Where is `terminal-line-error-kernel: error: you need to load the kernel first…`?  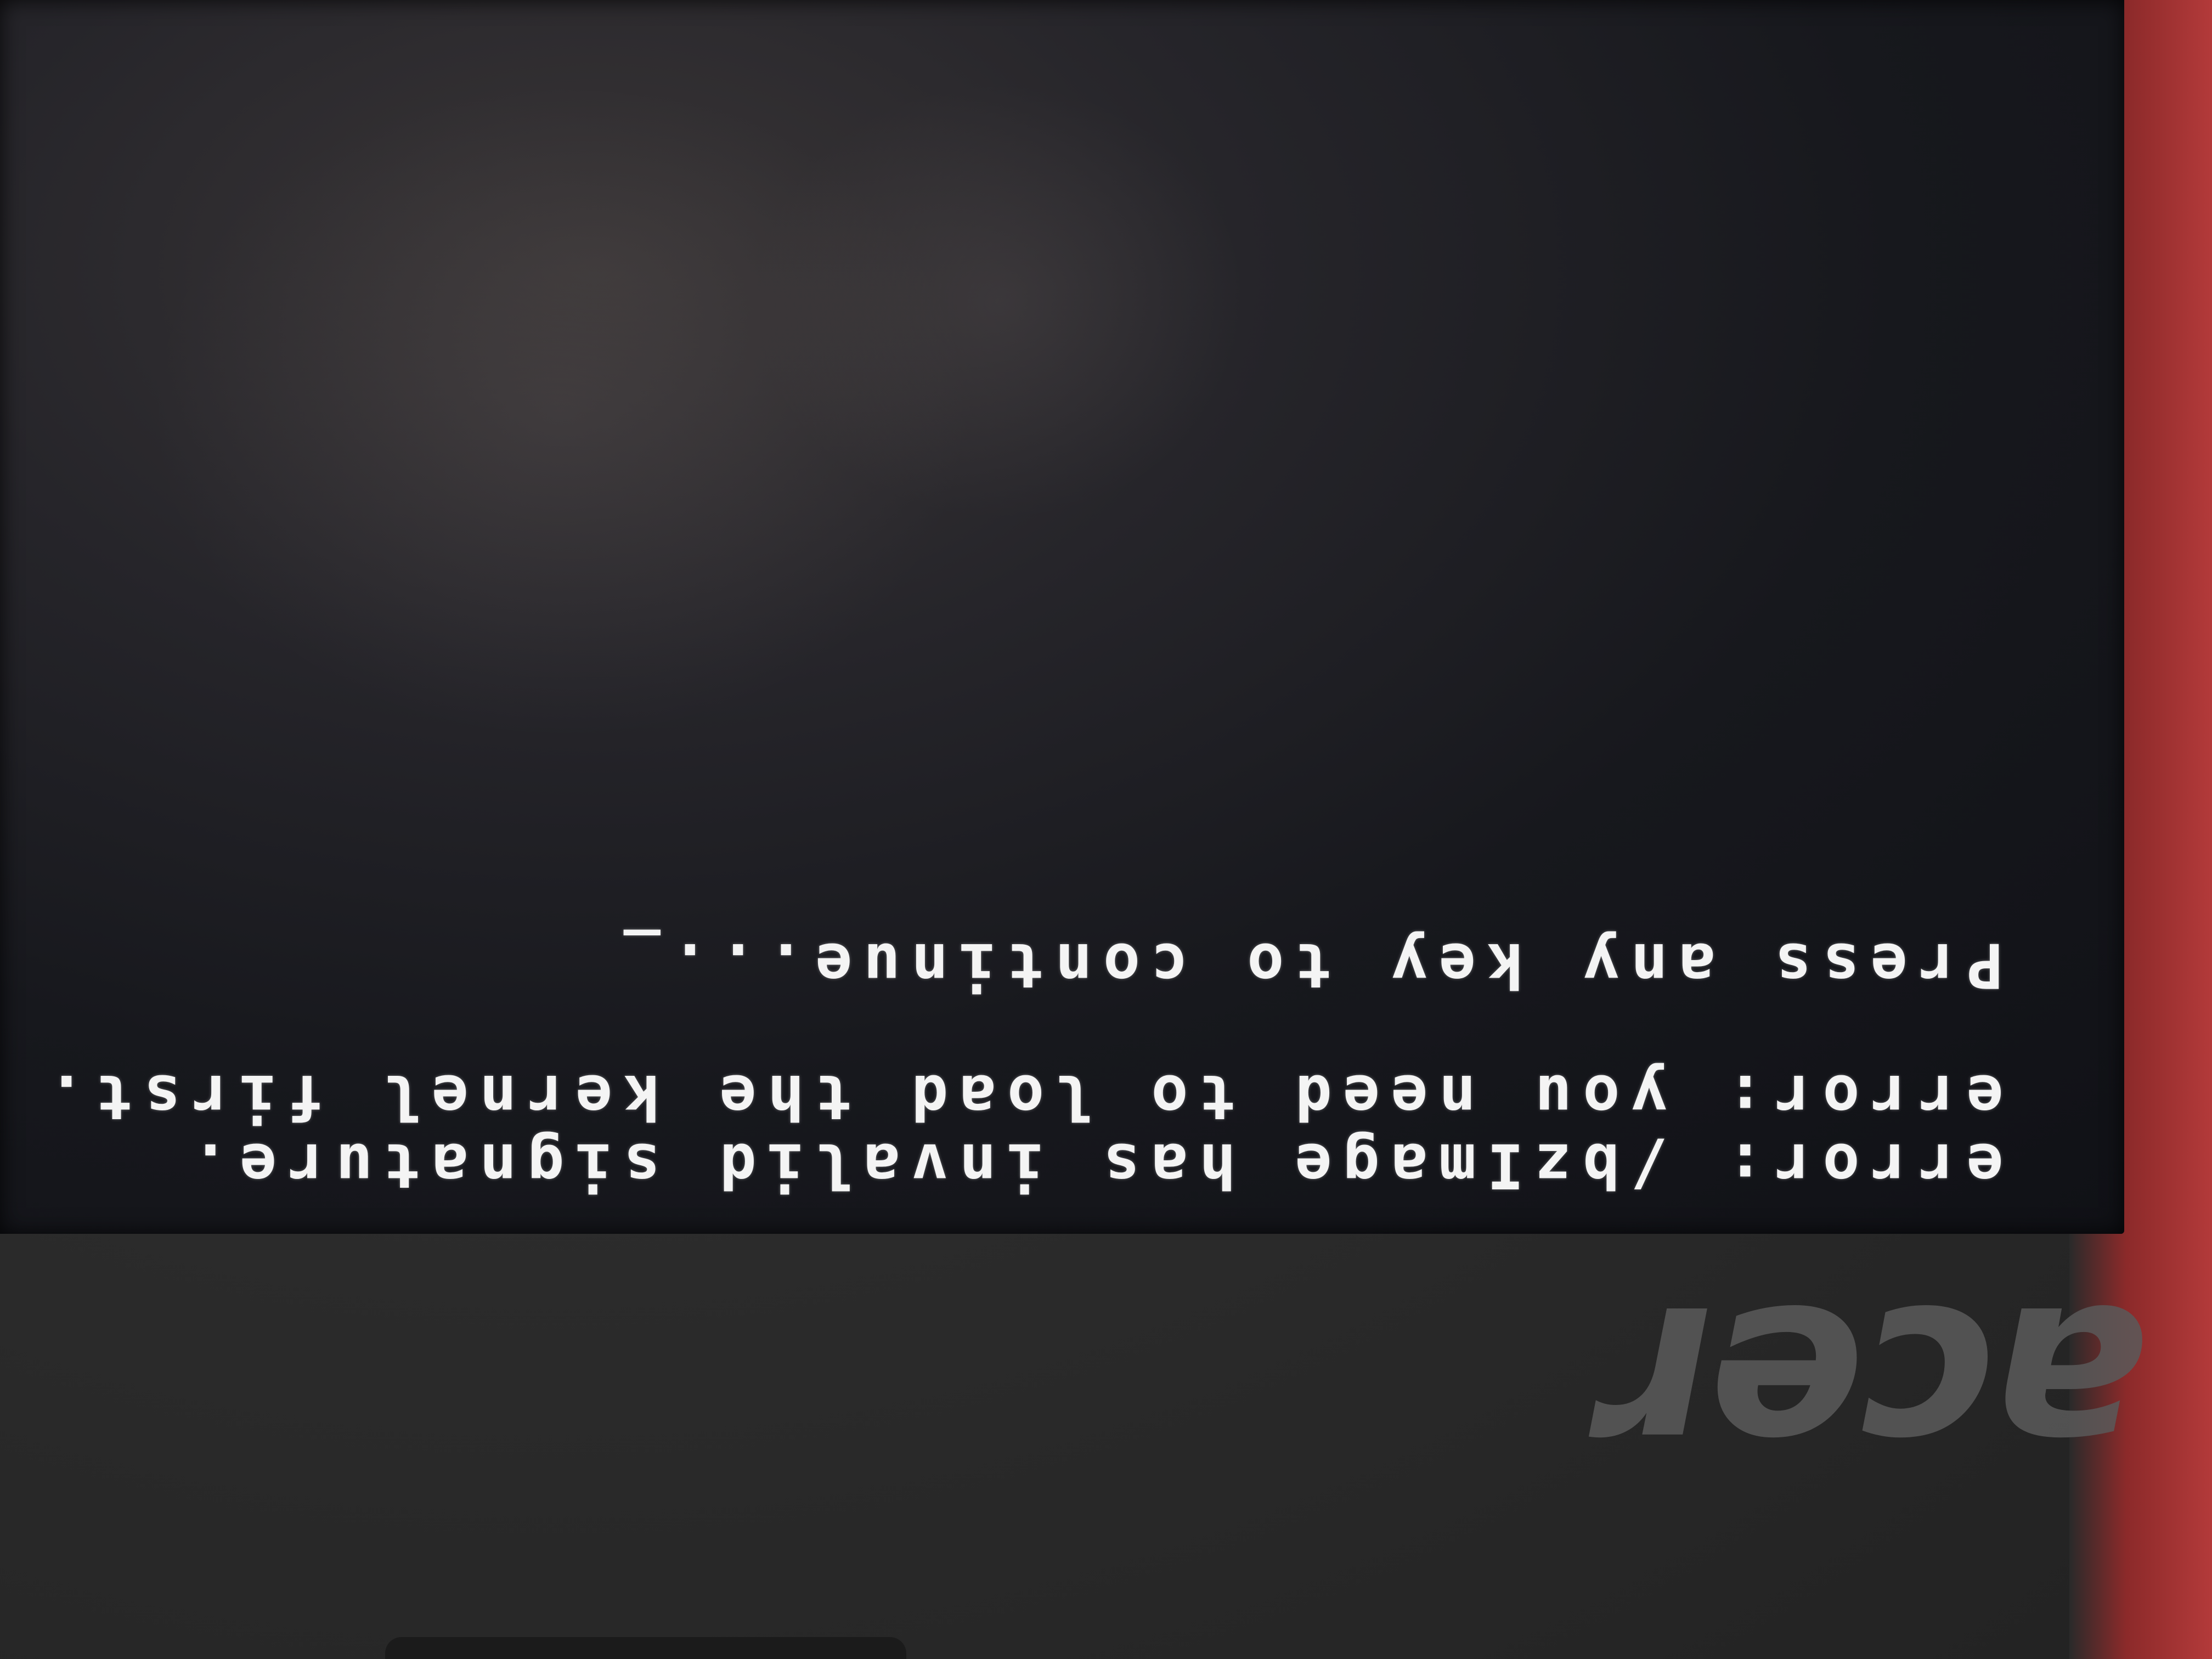
terminal-line-error-kernel: error: you need to load the kernel first… is located at coordinates (1021, 1096).